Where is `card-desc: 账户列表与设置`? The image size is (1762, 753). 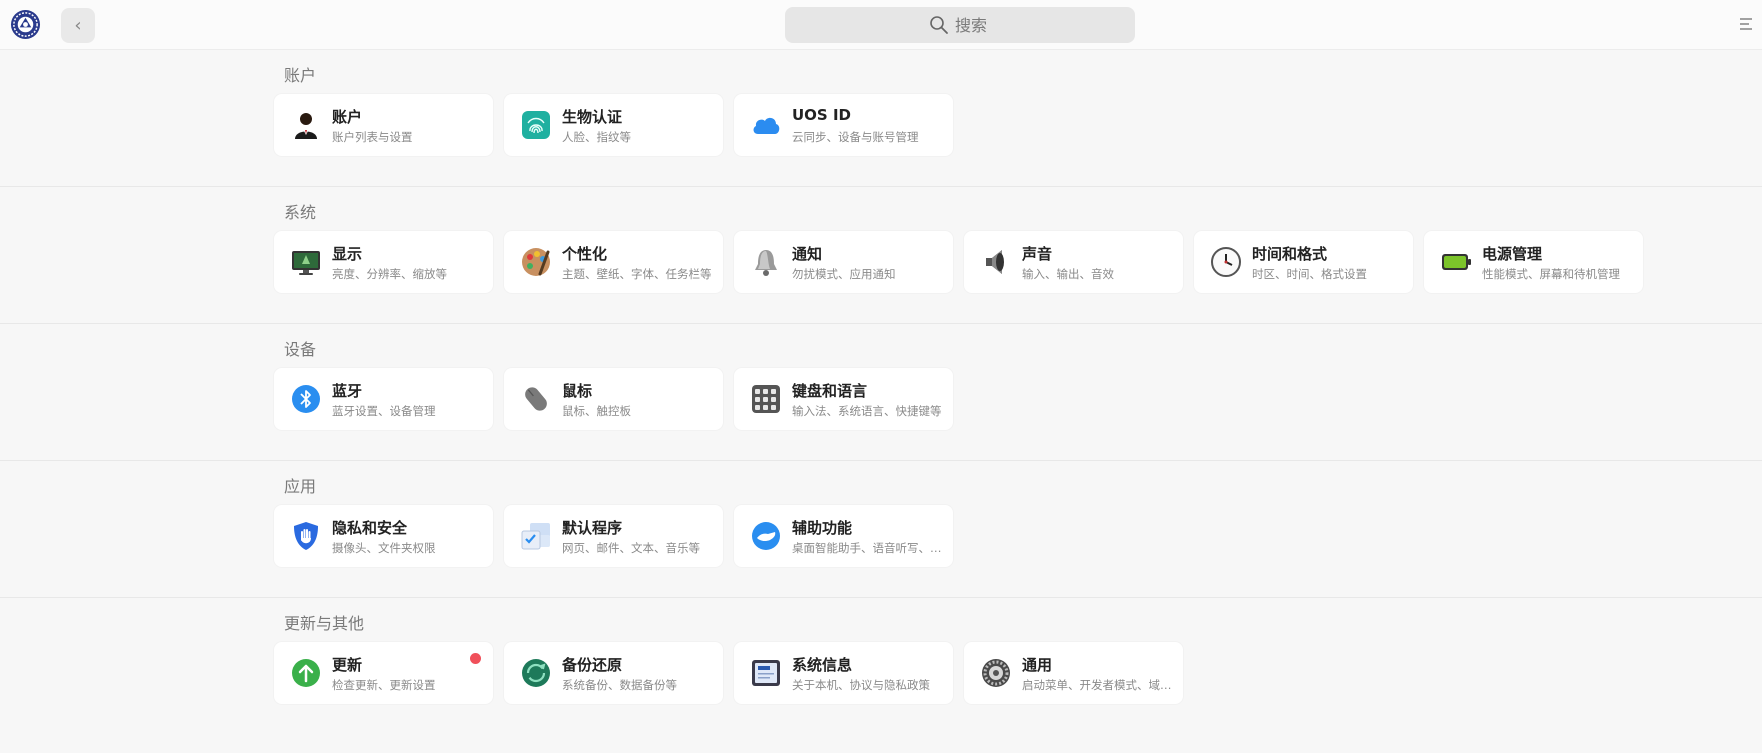
card-desc: 账户列表与设置 is located at coordinates (372, 137).